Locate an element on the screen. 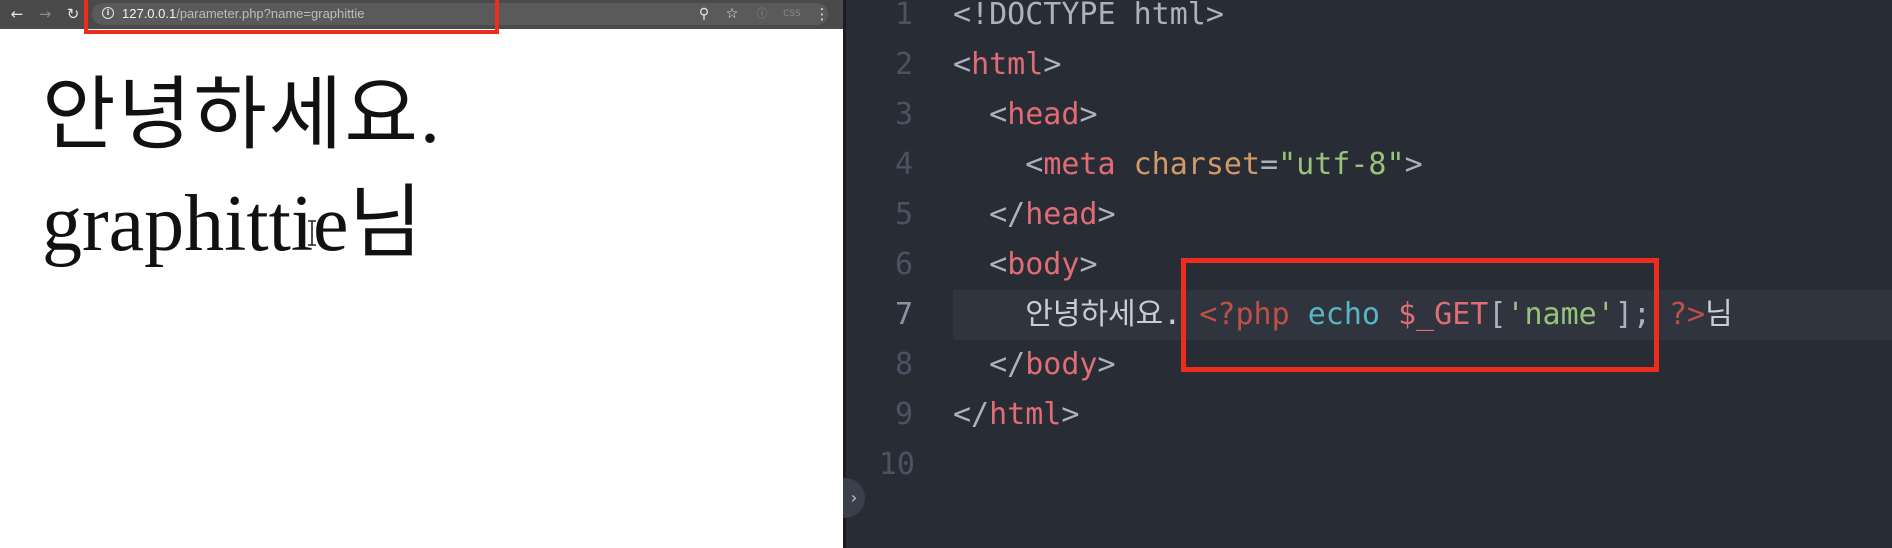 This screenshot has width=1892, height=548. code-line: </html> is located at coordinates (1016, 415).